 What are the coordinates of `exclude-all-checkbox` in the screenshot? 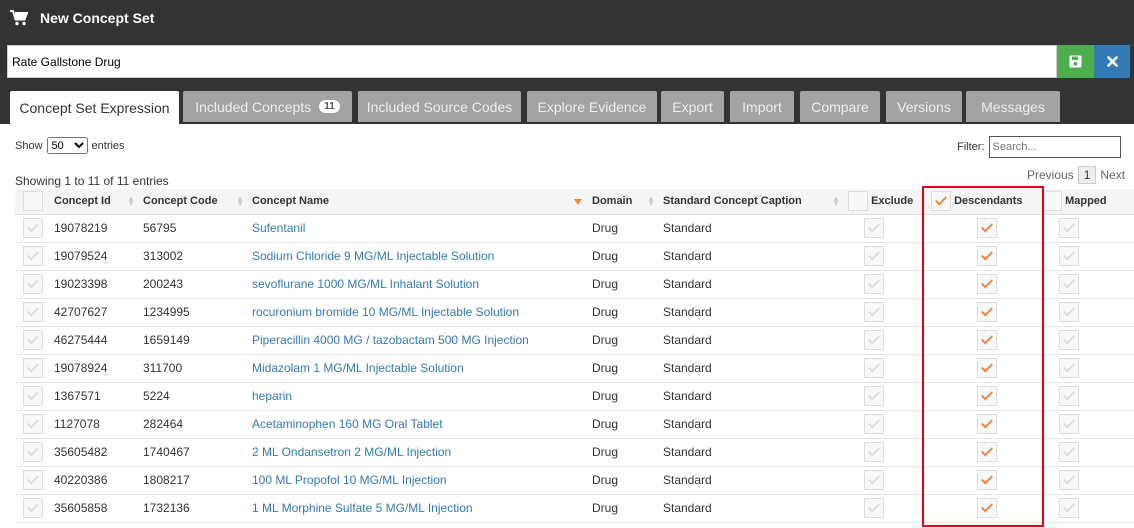 It's located at (858, 201).